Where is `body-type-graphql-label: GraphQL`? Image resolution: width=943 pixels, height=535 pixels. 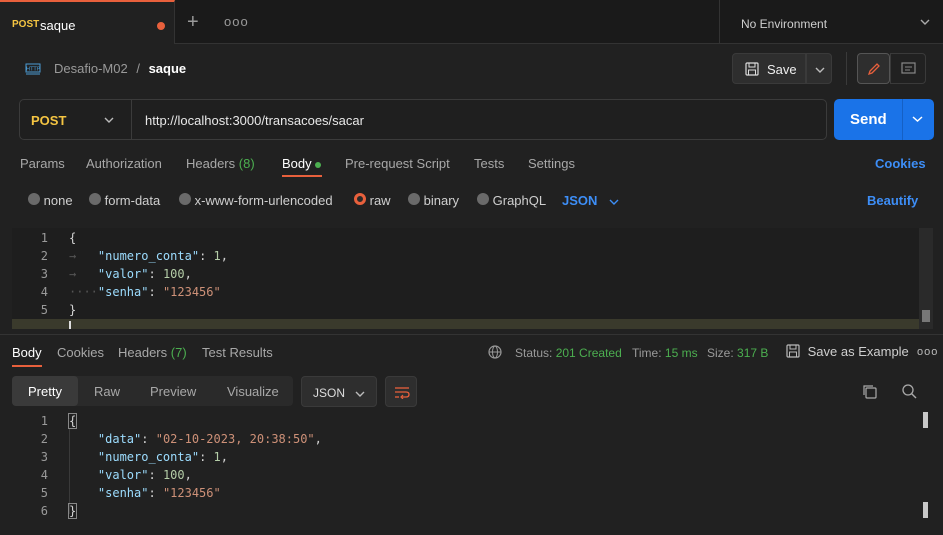 body-type-graphql-label: GraphQL is located at coordinates (519, 200).